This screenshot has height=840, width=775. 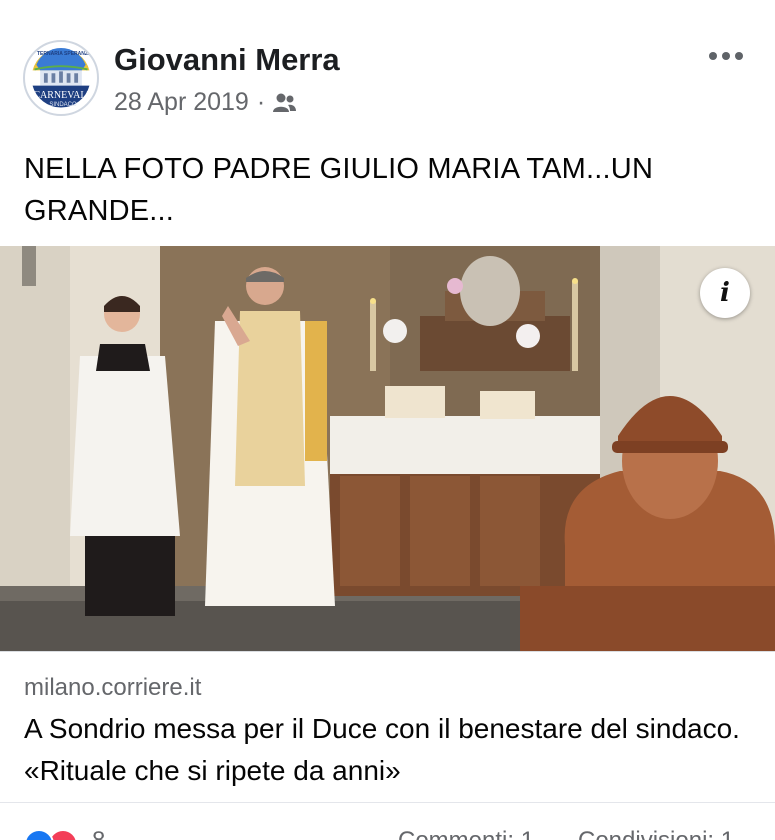 What do you see at coordinates (387, 821) in the screenshot?
I see `reactions-bar: 8 Commenti: 1 Condivisioni: 1` at bounding box center [387, 821].